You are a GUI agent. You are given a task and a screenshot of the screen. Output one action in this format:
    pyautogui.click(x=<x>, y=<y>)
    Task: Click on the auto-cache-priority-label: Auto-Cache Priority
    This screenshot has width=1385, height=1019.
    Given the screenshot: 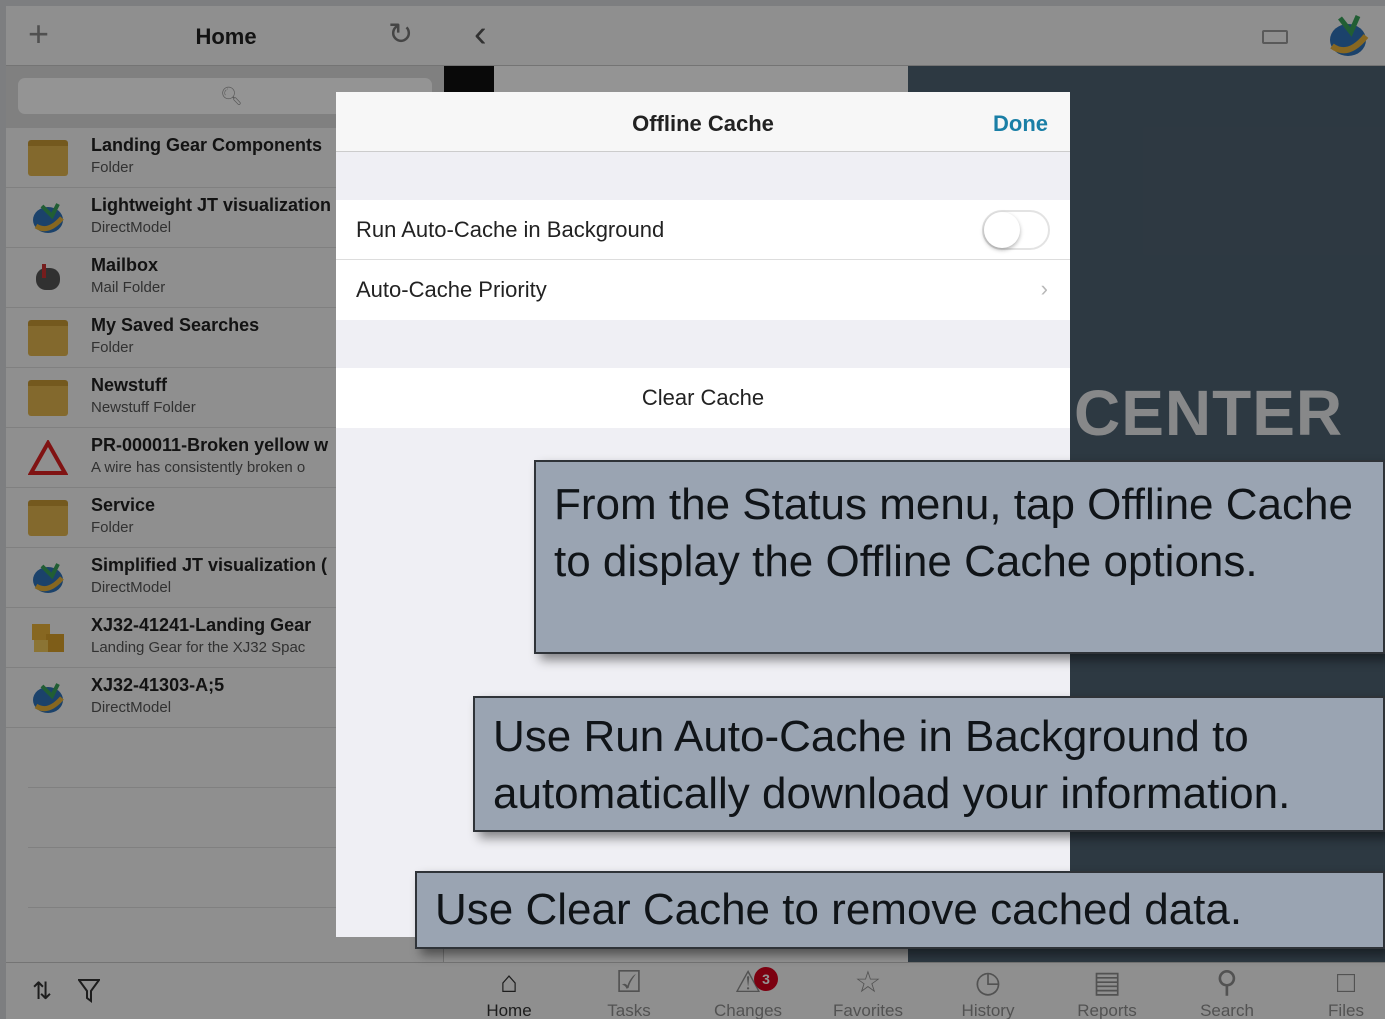 What is the action you would take?
    pyautogui.click(x=451, y=289)
    